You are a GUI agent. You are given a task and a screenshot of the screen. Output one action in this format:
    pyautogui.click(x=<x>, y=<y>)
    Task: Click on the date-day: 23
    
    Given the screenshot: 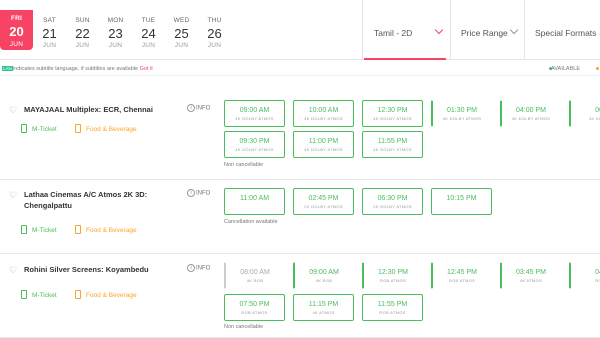 What is the action you would take?
    pyautogui.click(x=115, y=33)
    